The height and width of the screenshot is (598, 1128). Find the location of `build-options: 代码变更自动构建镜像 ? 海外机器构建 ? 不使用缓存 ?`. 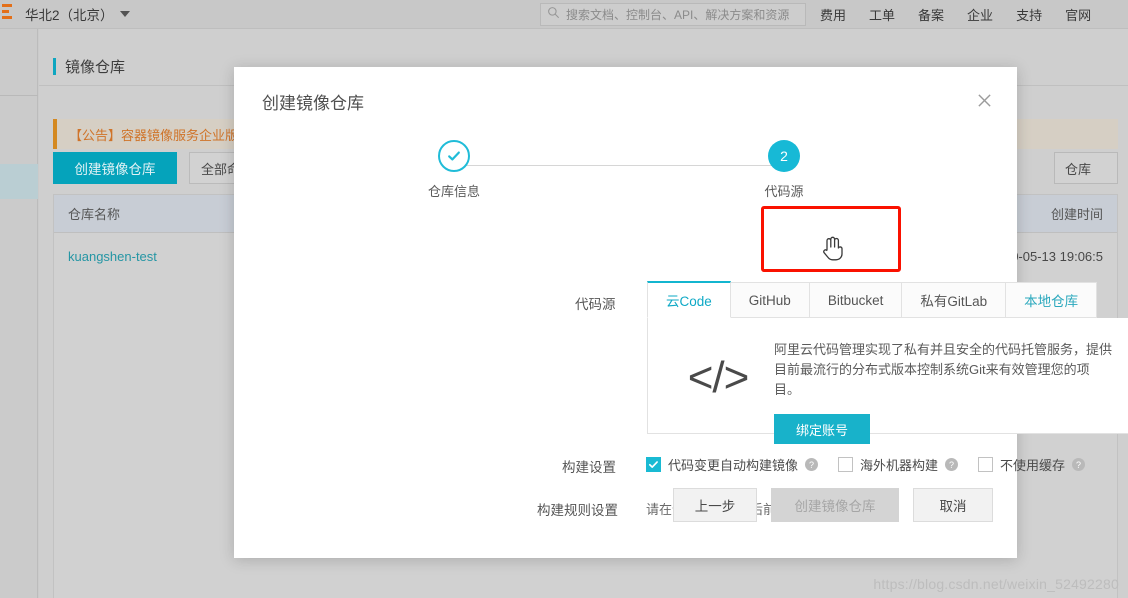

build-options: 代码变更自动构建镜像 ? 海外机器构建 ? 不使用缓存 ? is located at coordinates (866, 464).